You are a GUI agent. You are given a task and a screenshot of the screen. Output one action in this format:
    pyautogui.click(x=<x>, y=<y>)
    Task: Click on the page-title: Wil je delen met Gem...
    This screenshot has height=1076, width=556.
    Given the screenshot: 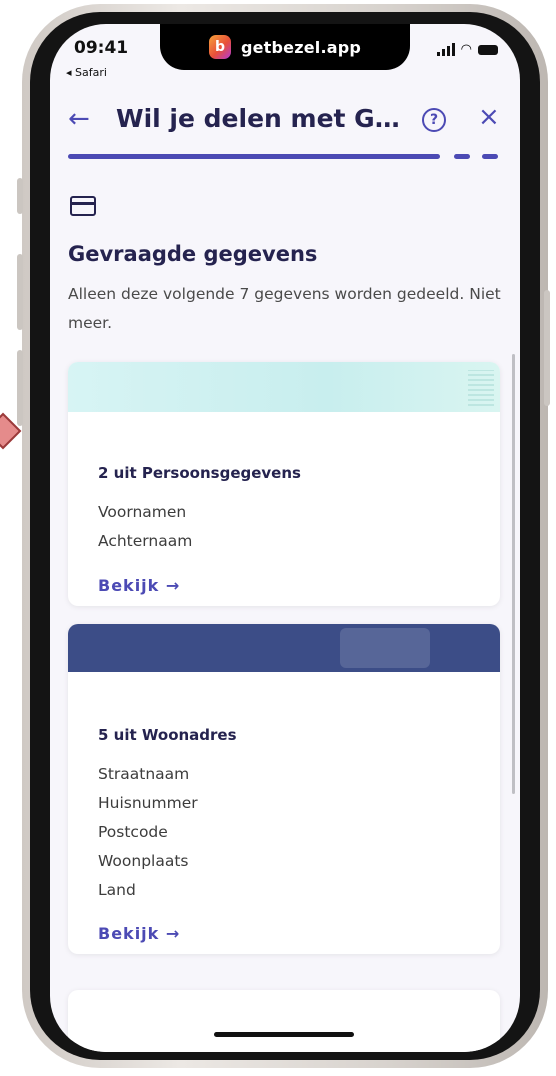 What is the action you would take?
    pyautogui.click(x=261, y=118)
    